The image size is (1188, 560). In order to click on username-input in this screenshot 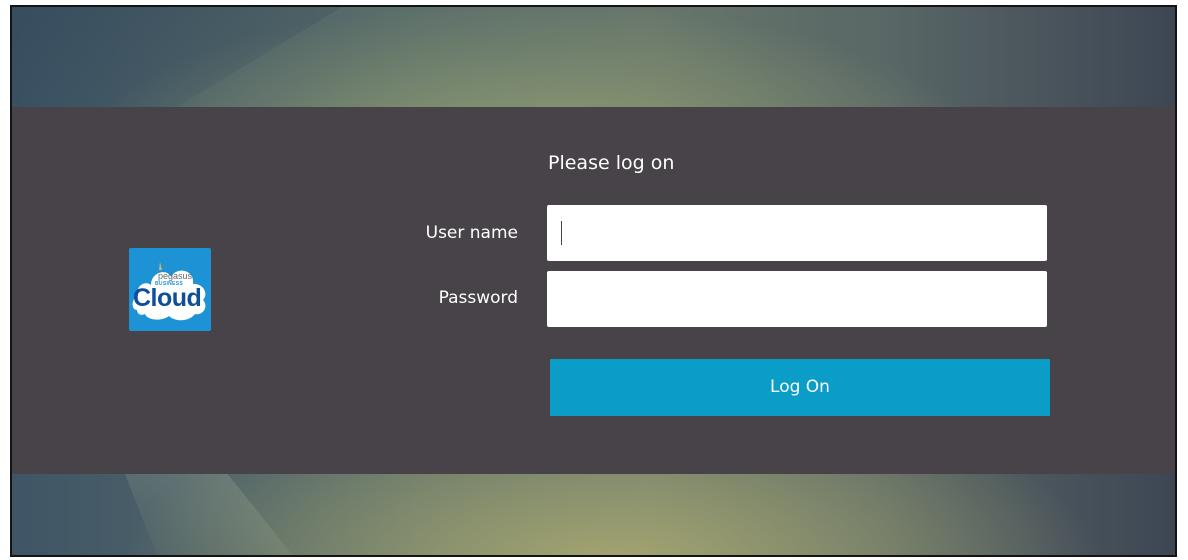, I will do `click(797, 233)`.